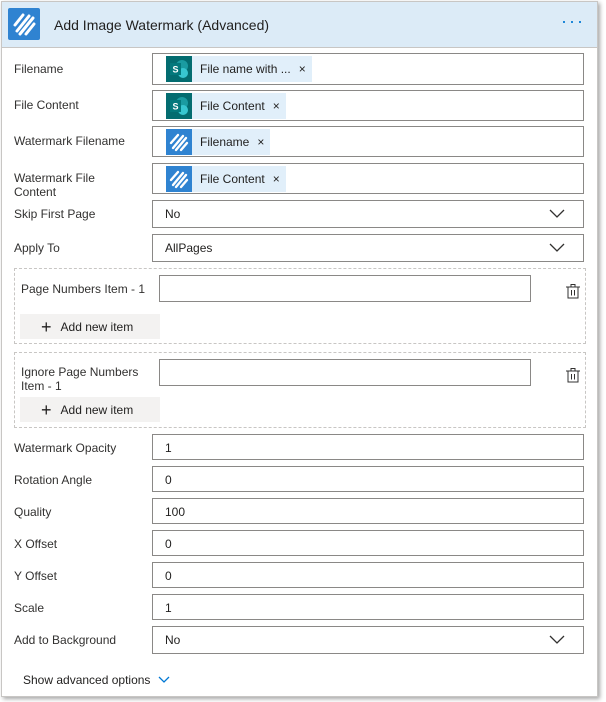 This screenshot has height=702, width=606. What do you see at coordinates (345, 288) in the screenshot?
I see `page-numbers-item-input` at bounding box center [345, 288].